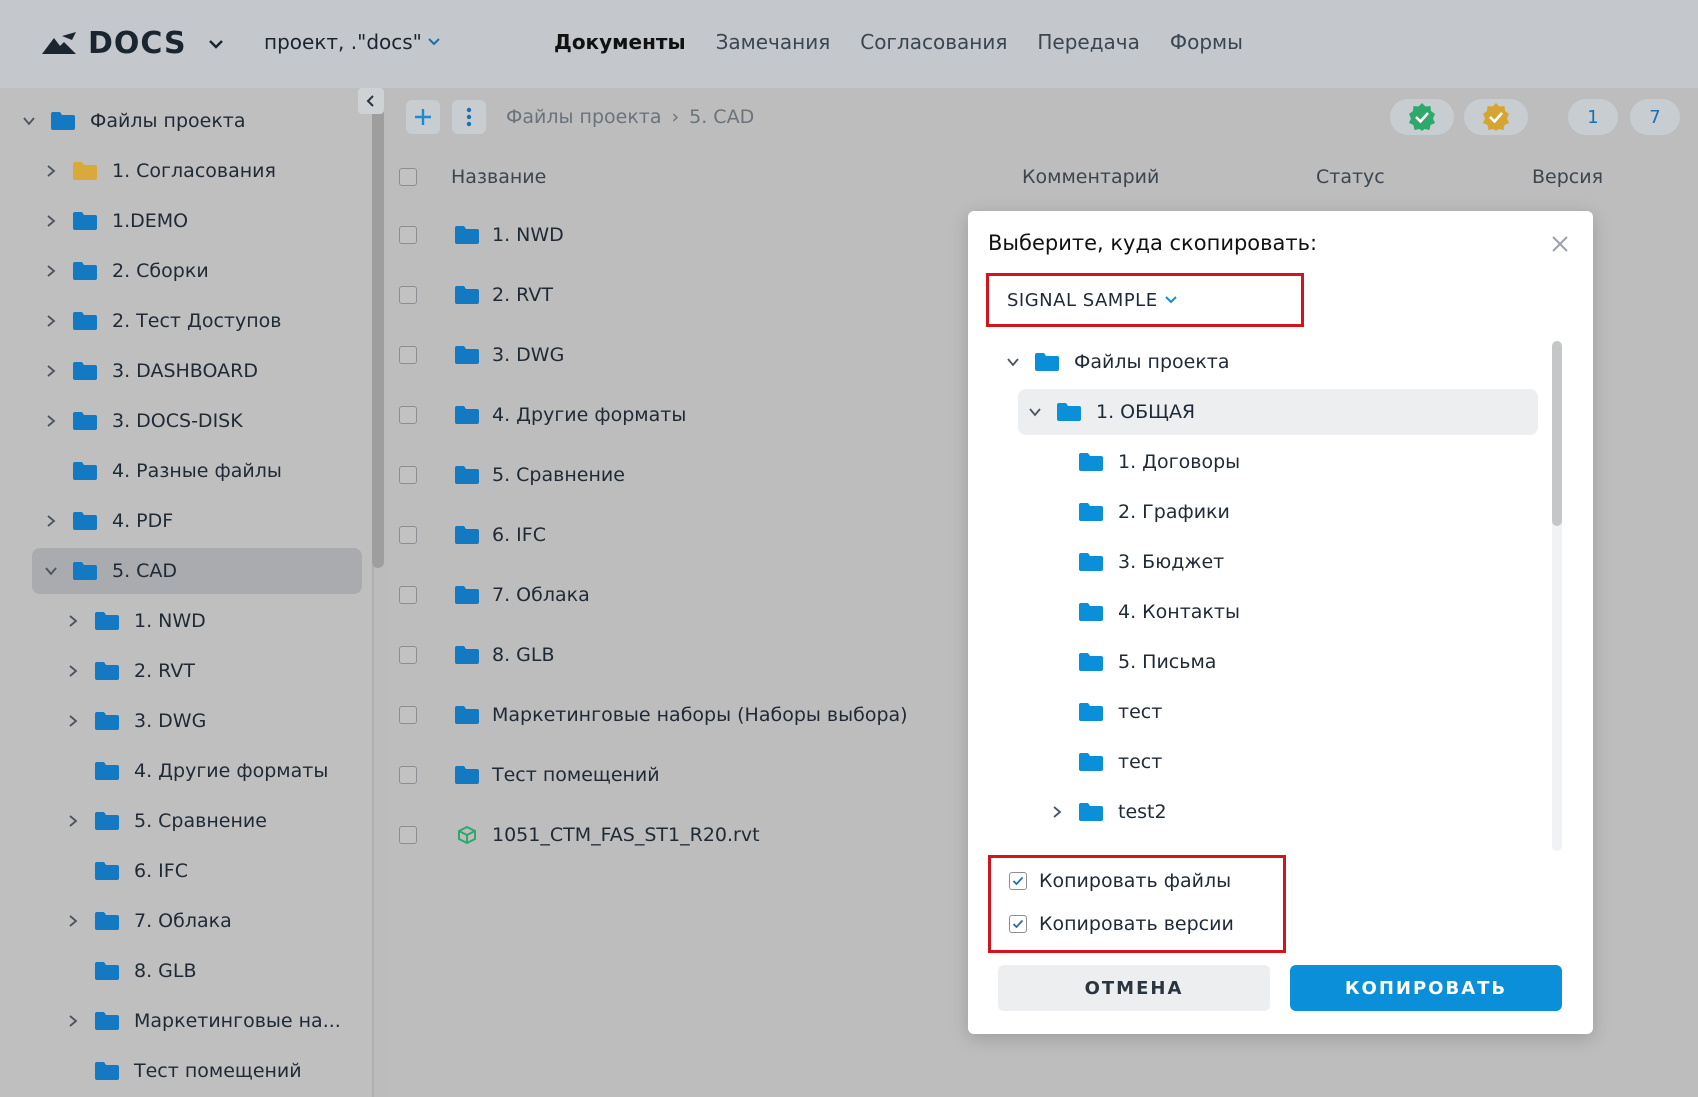 The width and height of the screenshot is (1698, 1097). What do you see at coordinates (1557, 433) in the screenshot?
I see `tree-scrollbar-thumb` at bounding box center [1557, 433].